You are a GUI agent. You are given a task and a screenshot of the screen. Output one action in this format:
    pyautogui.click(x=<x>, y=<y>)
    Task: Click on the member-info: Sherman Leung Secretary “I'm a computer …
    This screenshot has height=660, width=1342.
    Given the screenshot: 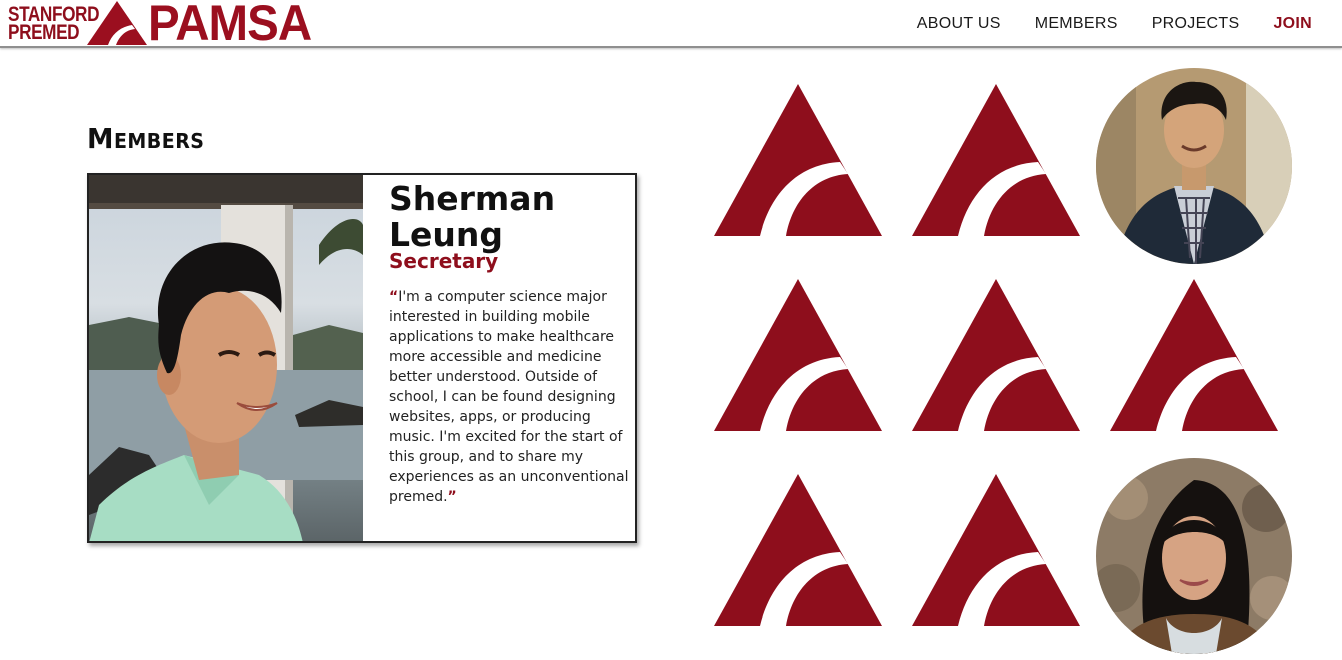 What is the action you would take?
    pyautogui.click(x=512, y=344)
    